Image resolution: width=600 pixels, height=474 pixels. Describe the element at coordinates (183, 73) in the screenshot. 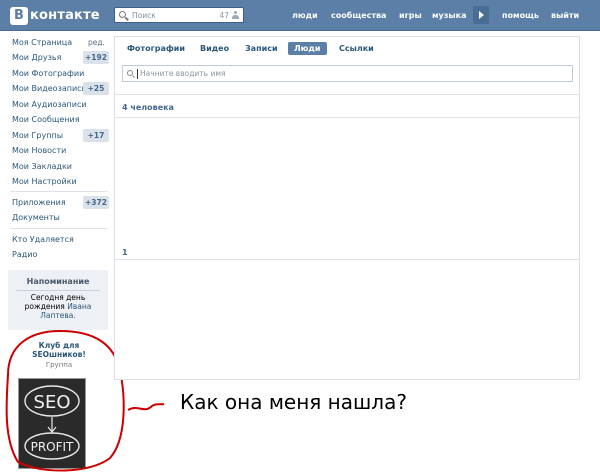

I see `people-search-placeholder: Начните вводить имя` at that location.